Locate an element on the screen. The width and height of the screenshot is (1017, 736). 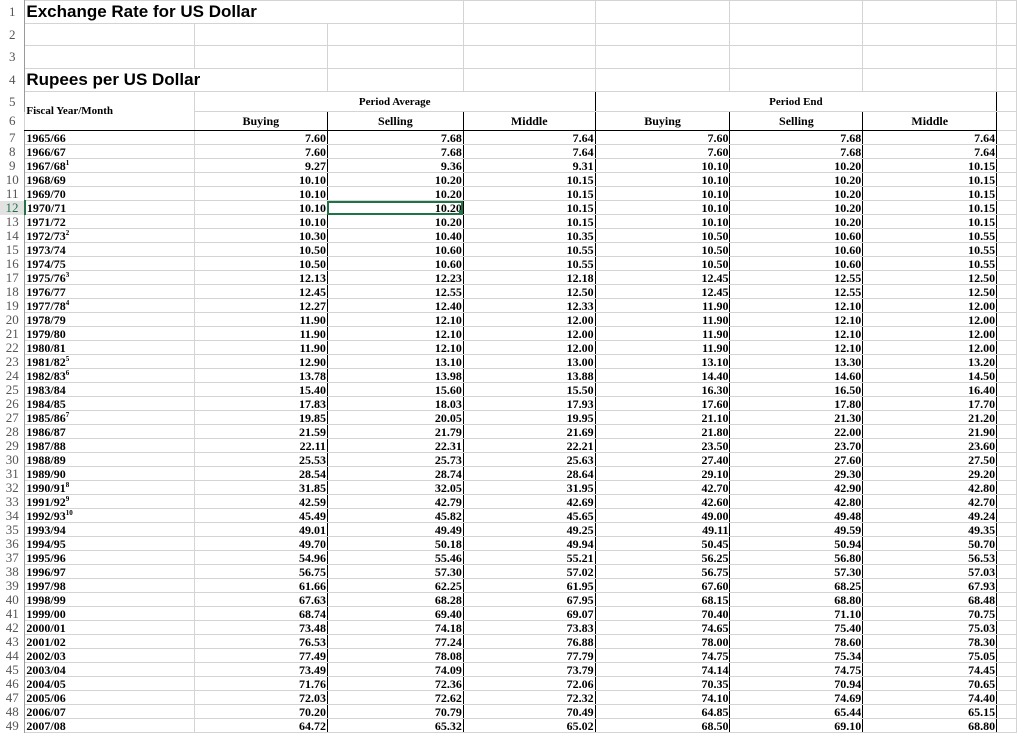
fiscal-year-cell: 1967/681 is located at coordinates (109, 165).